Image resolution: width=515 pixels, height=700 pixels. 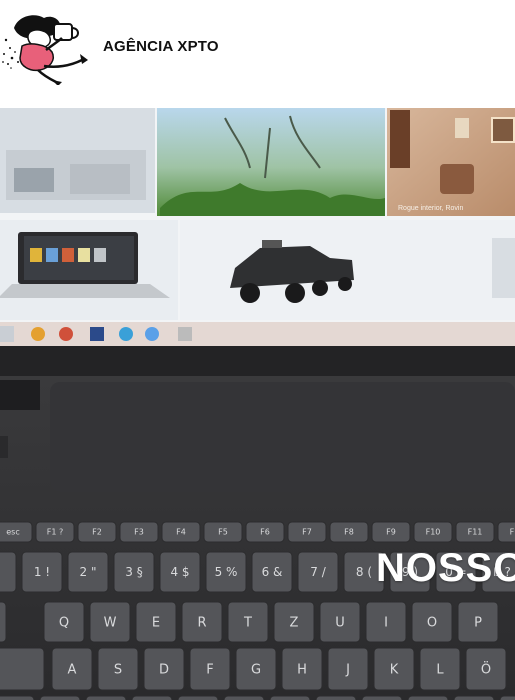 I want to click on letter-key: Ö, so click(x=486, y=669).